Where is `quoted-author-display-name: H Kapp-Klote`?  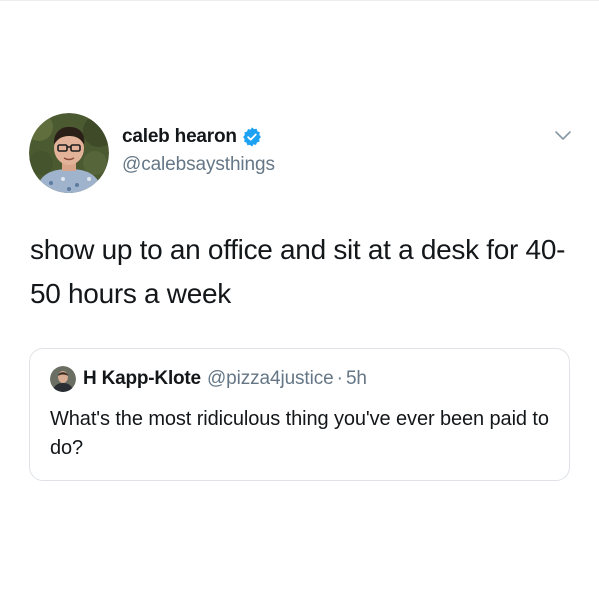
quoted-author-display-name: H Kapp-Klote is located at coordinates (142, 379).